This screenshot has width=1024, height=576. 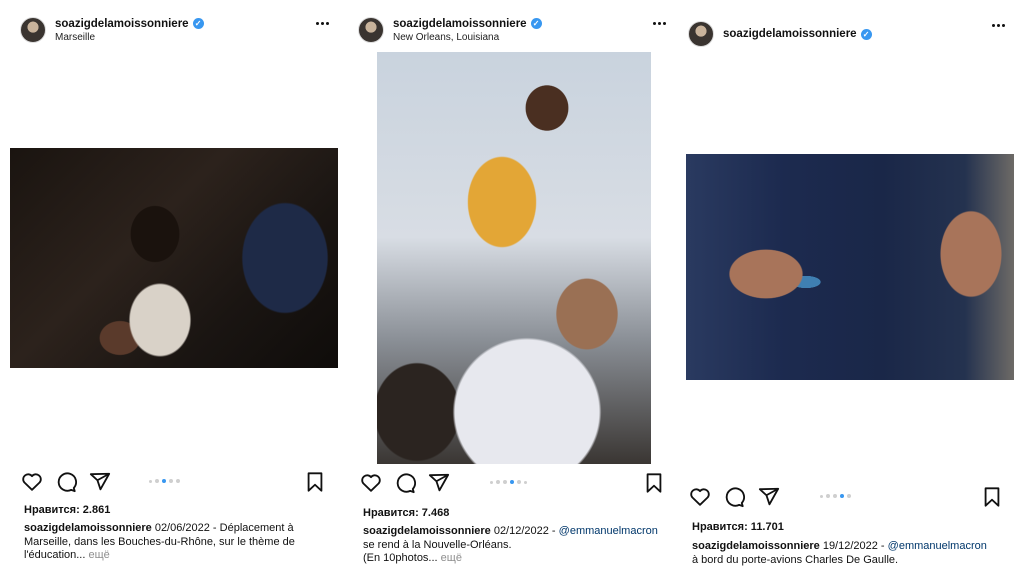 I want to click on likes-count: Нравится: 11.701, so click(x=738, y=527).